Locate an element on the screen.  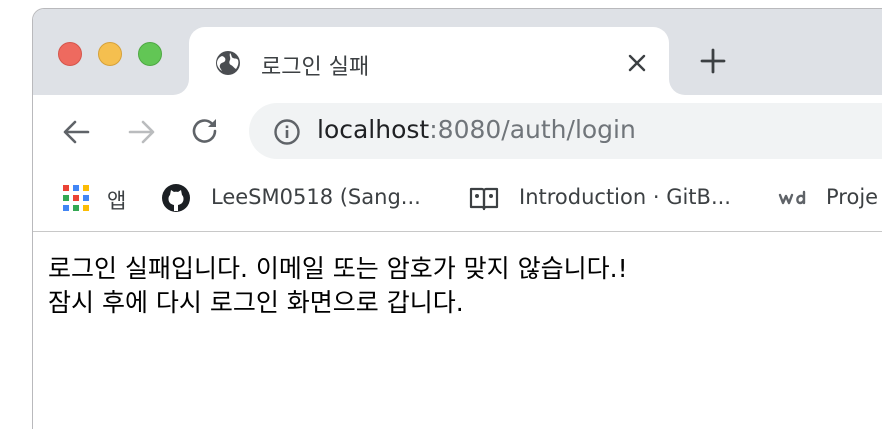
window-minimize-button is located at coordinates (110, 54).